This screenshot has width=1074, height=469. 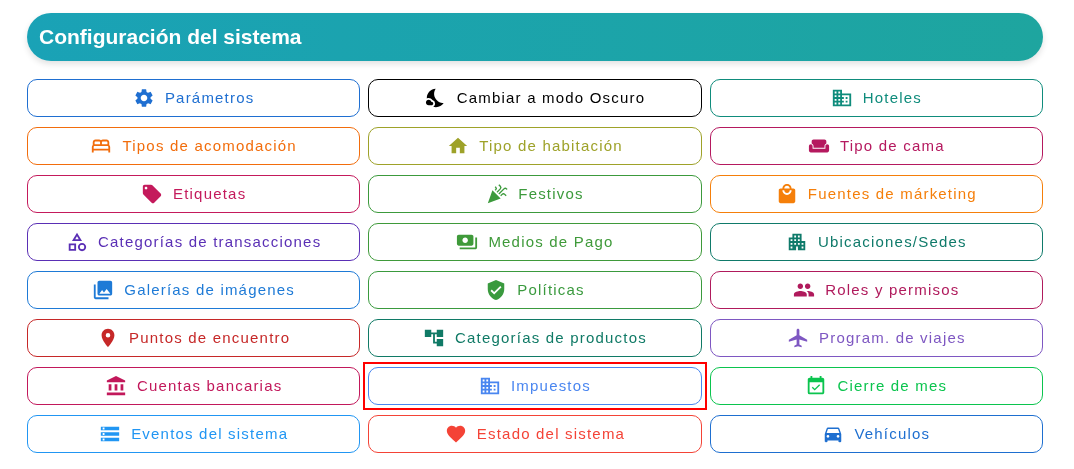 What do you see at coordinates (876, 146) in the screenshot?
I see `settings-button: Tipo de cama` at bounding box center [876, 146].